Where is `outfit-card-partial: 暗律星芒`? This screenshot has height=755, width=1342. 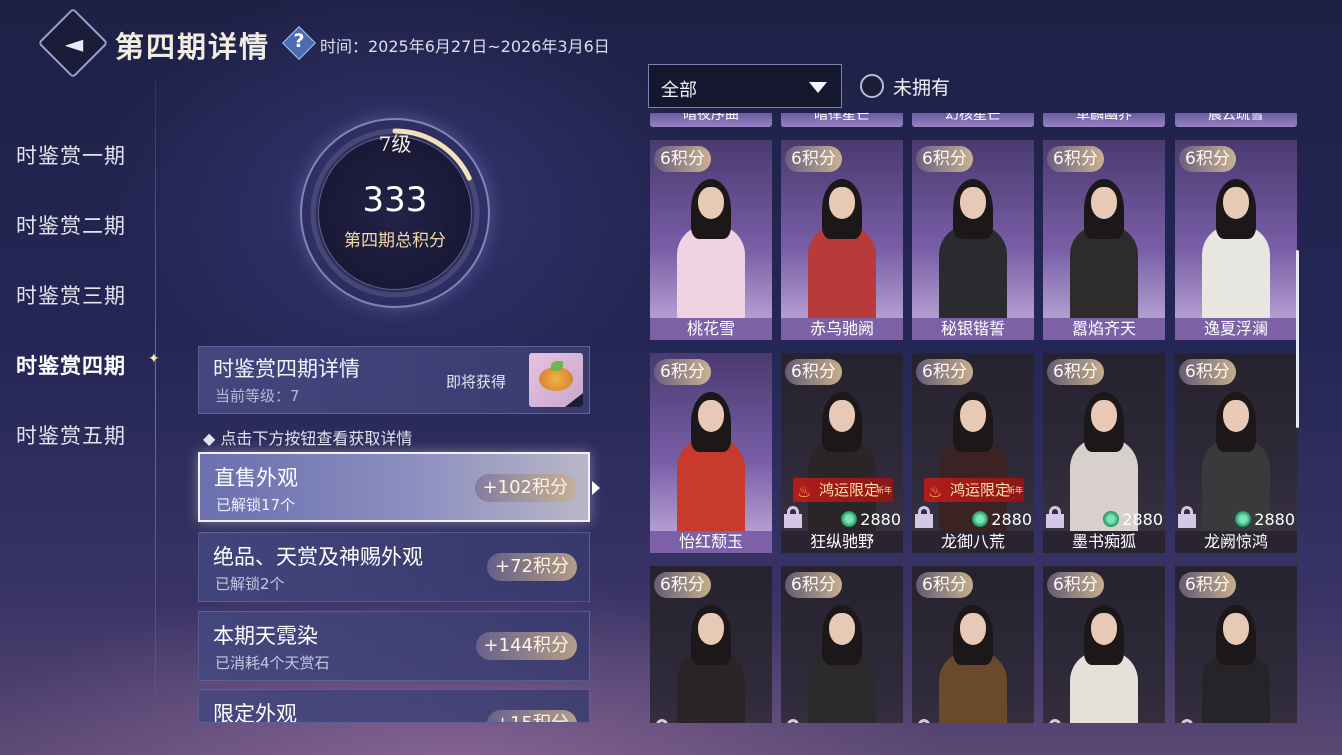 outfit-card-partial: 暗律星芒 is located at coordinates (842, 120).